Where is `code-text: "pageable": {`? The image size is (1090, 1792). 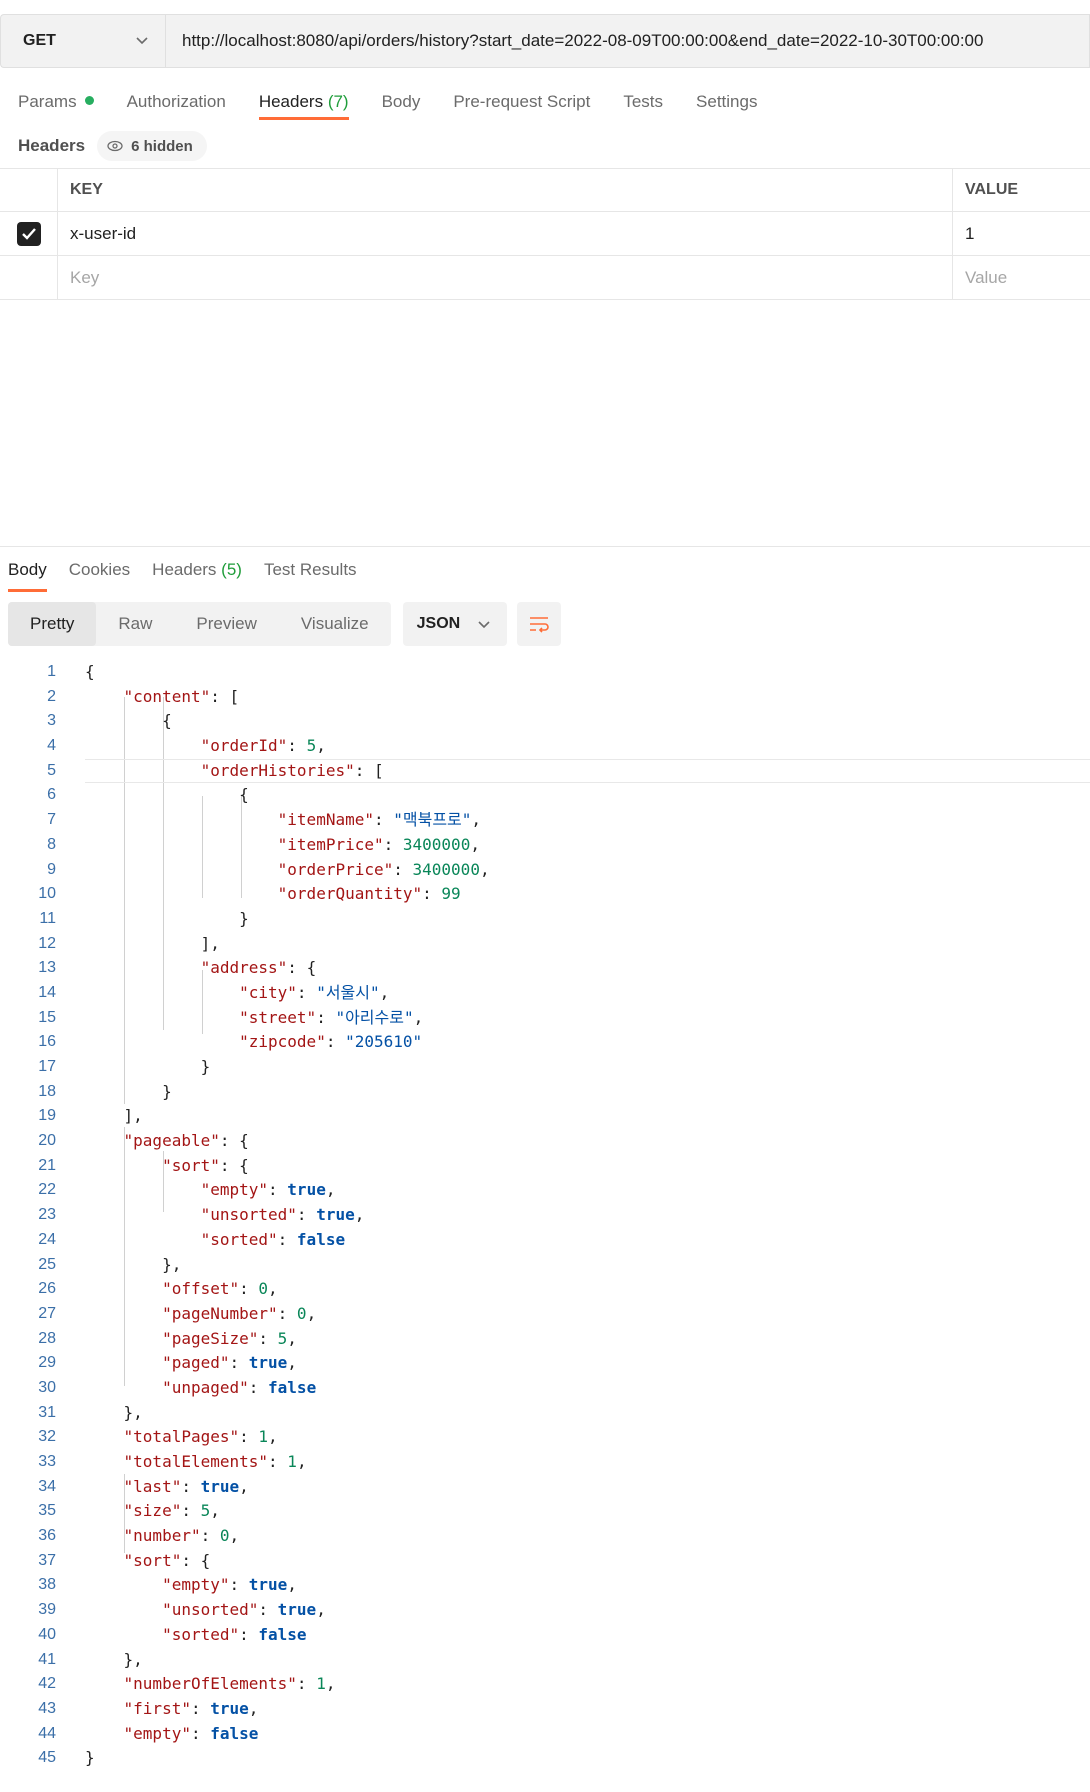
code-text: "pageable": { is located at coordinates (186, 1141).